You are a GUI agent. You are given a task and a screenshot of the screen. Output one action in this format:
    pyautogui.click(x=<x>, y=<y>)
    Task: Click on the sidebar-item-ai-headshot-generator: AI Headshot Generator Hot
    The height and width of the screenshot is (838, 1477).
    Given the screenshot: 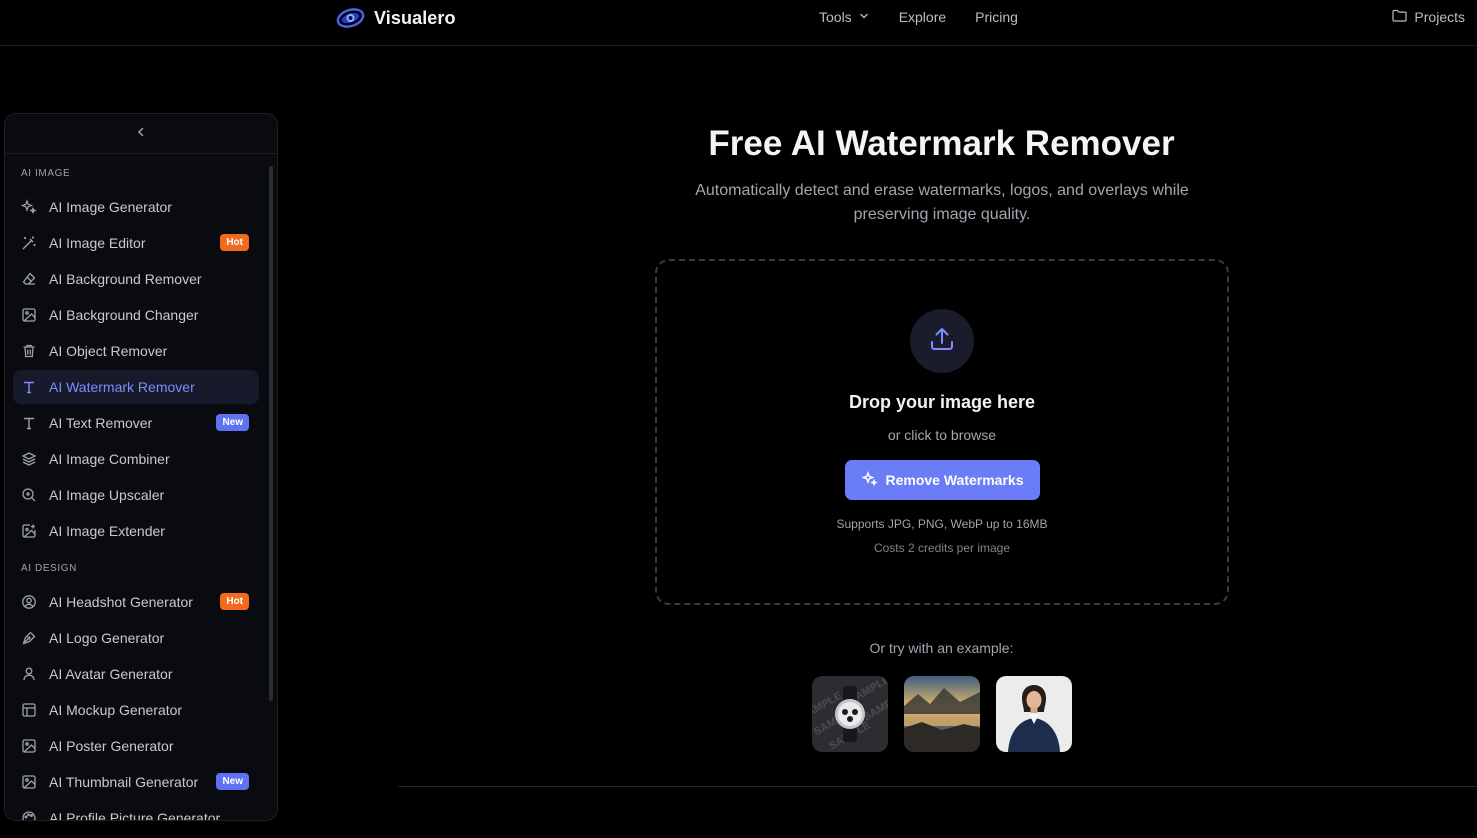 What is the action you would take?
    pyautogui.click(x=136, y=602)
    